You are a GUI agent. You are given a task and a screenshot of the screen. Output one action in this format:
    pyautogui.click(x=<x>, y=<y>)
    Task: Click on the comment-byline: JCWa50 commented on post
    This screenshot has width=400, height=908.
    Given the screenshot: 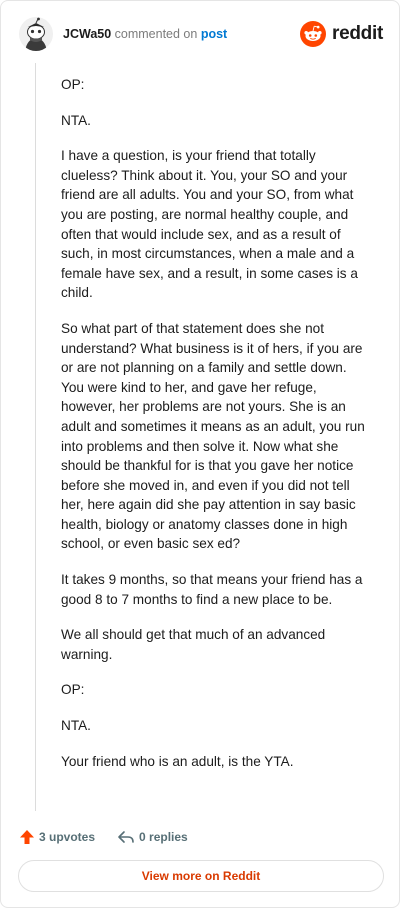 What is the action you would take?
    pyautogui.click(x=145, y=34)
    